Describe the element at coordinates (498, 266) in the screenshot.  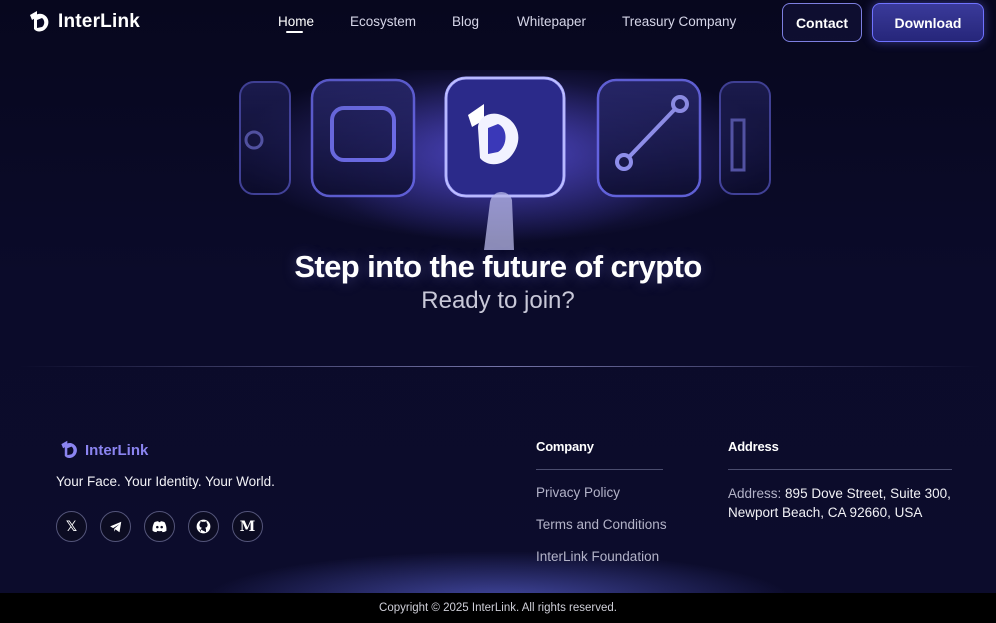
I see `hero-title: Step into the future of crypto` at that location.